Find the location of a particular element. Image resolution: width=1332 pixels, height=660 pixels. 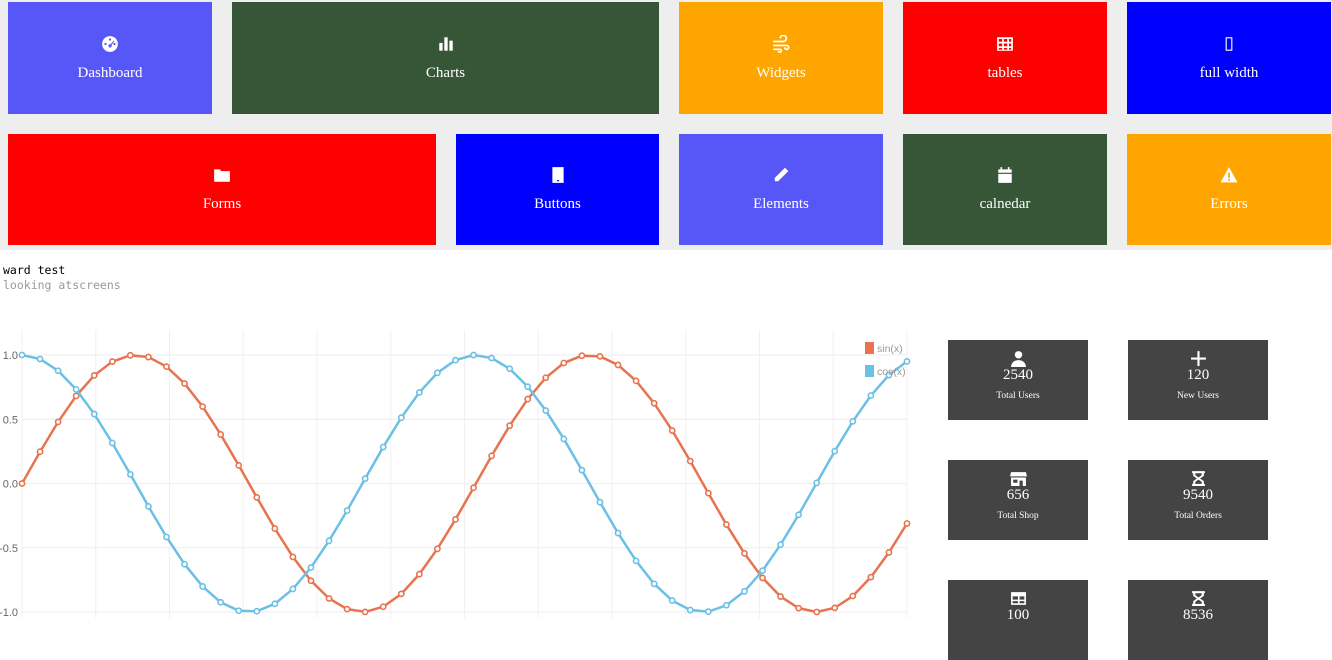

folder-icon is located at coordinates (222, 175).